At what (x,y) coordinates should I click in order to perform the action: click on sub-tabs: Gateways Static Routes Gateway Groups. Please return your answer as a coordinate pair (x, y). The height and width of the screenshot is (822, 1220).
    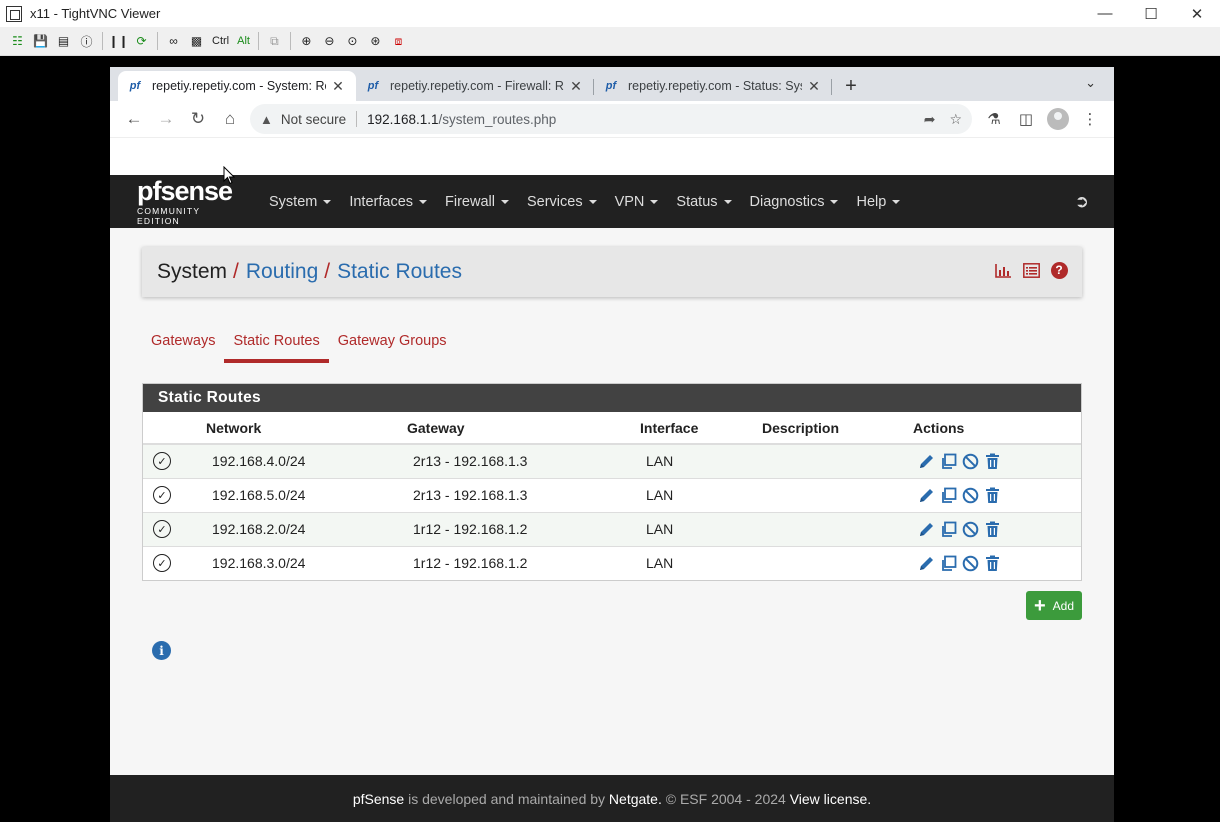
    Looking at the image, I should click on (299, 345).